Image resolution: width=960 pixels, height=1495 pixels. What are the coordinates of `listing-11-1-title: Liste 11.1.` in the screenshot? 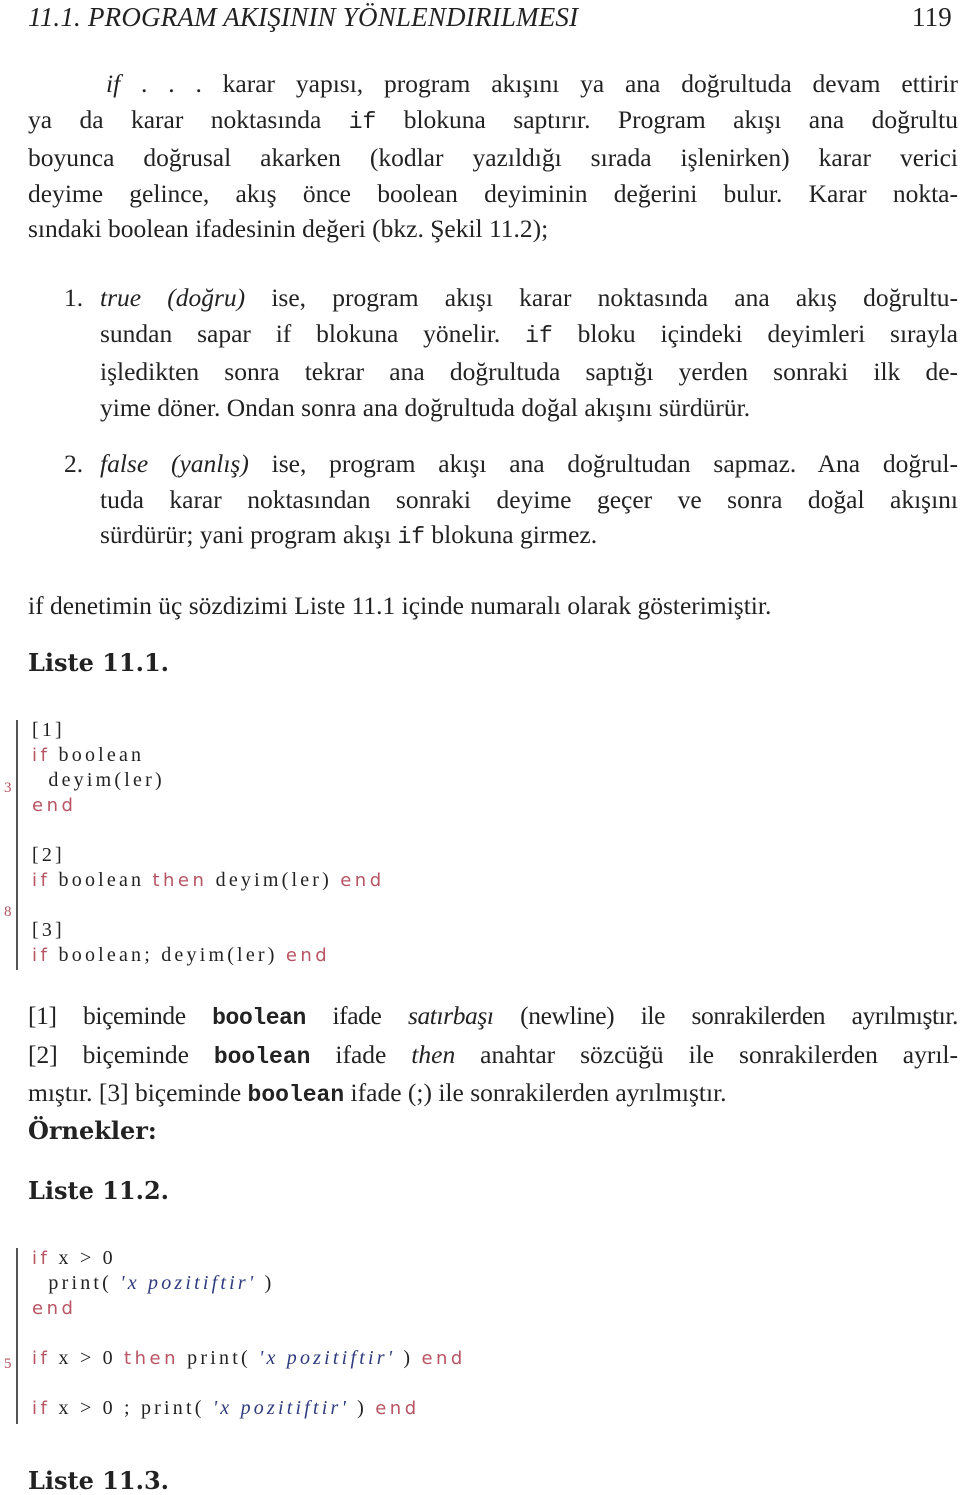 It's located at (99, 662).